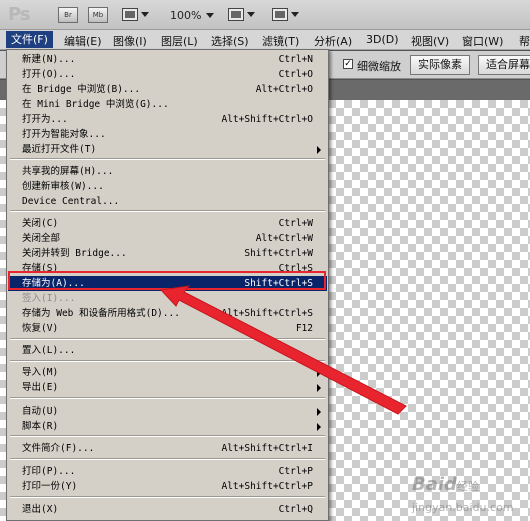 The height and width of the screenshot is (521, 530). What do you see at coordinates (283, 350) in the screenshot?
I see `annotation-arrow-icon` at bounding box center [283, 350].